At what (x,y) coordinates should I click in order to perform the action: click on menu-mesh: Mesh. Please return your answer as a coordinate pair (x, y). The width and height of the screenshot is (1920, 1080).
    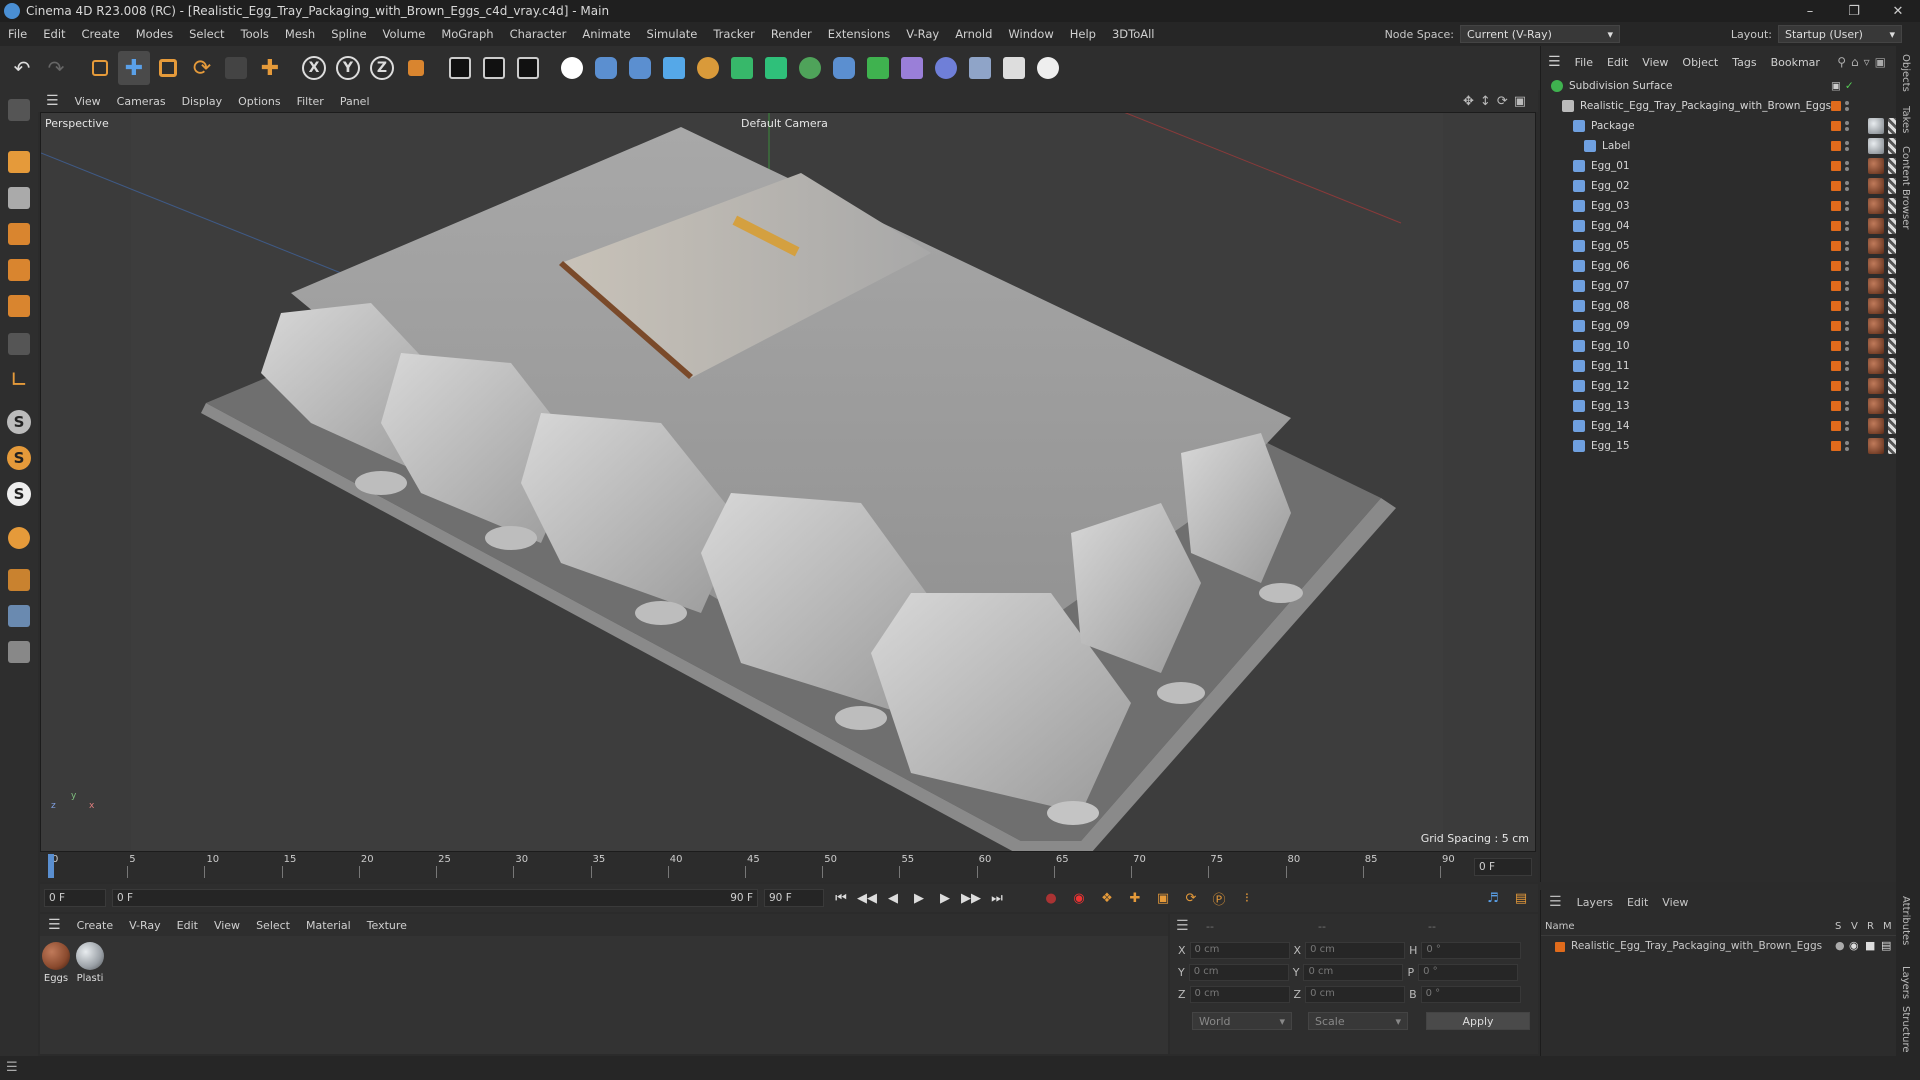
    Looking at the image, I should click on (300, 34).